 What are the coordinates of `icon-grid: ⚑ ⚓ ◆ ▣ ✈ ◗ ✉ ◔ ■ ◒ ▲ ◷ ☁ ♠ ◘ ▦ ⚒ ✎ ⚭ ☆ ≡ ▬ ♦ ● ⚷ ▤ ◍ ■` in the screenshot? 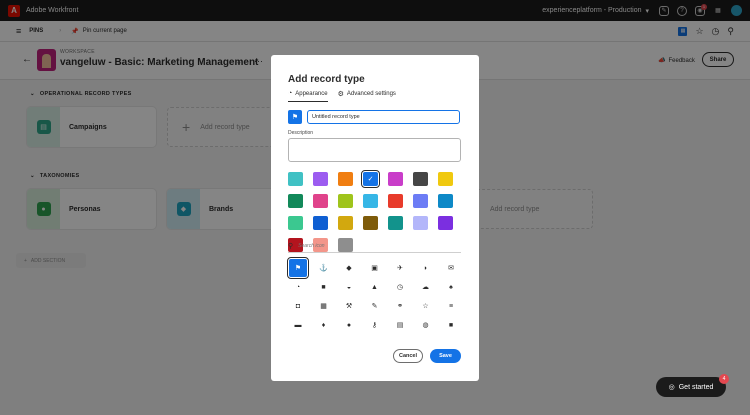 It's located at (373, 295).